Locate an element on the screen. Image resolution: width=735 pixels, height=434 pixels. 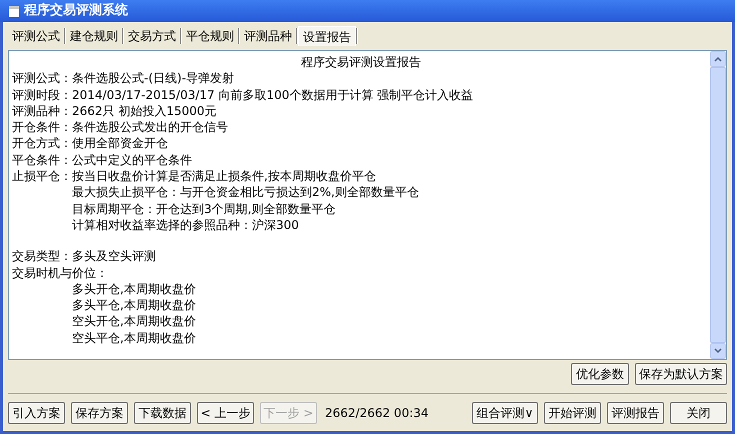
report-line: 平仓条件：公式中定义的平仓条件 is located at coordinates (102, 160).